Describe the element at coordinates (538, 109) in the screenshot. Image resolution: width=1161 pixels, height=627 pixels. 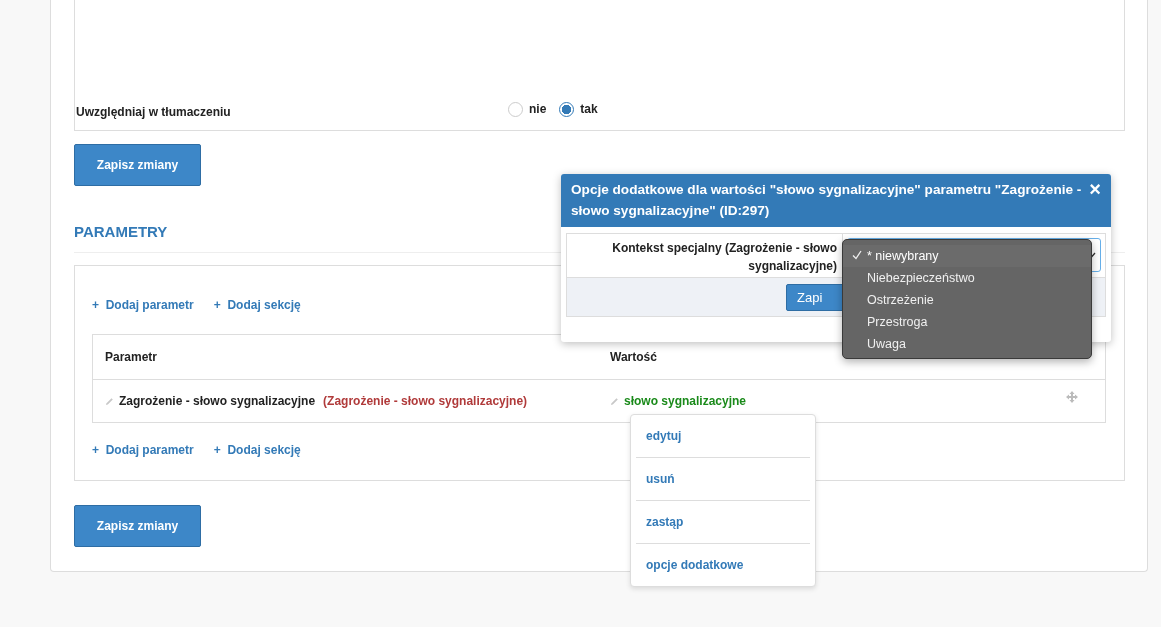
I see `radio-label: nie` at that location.